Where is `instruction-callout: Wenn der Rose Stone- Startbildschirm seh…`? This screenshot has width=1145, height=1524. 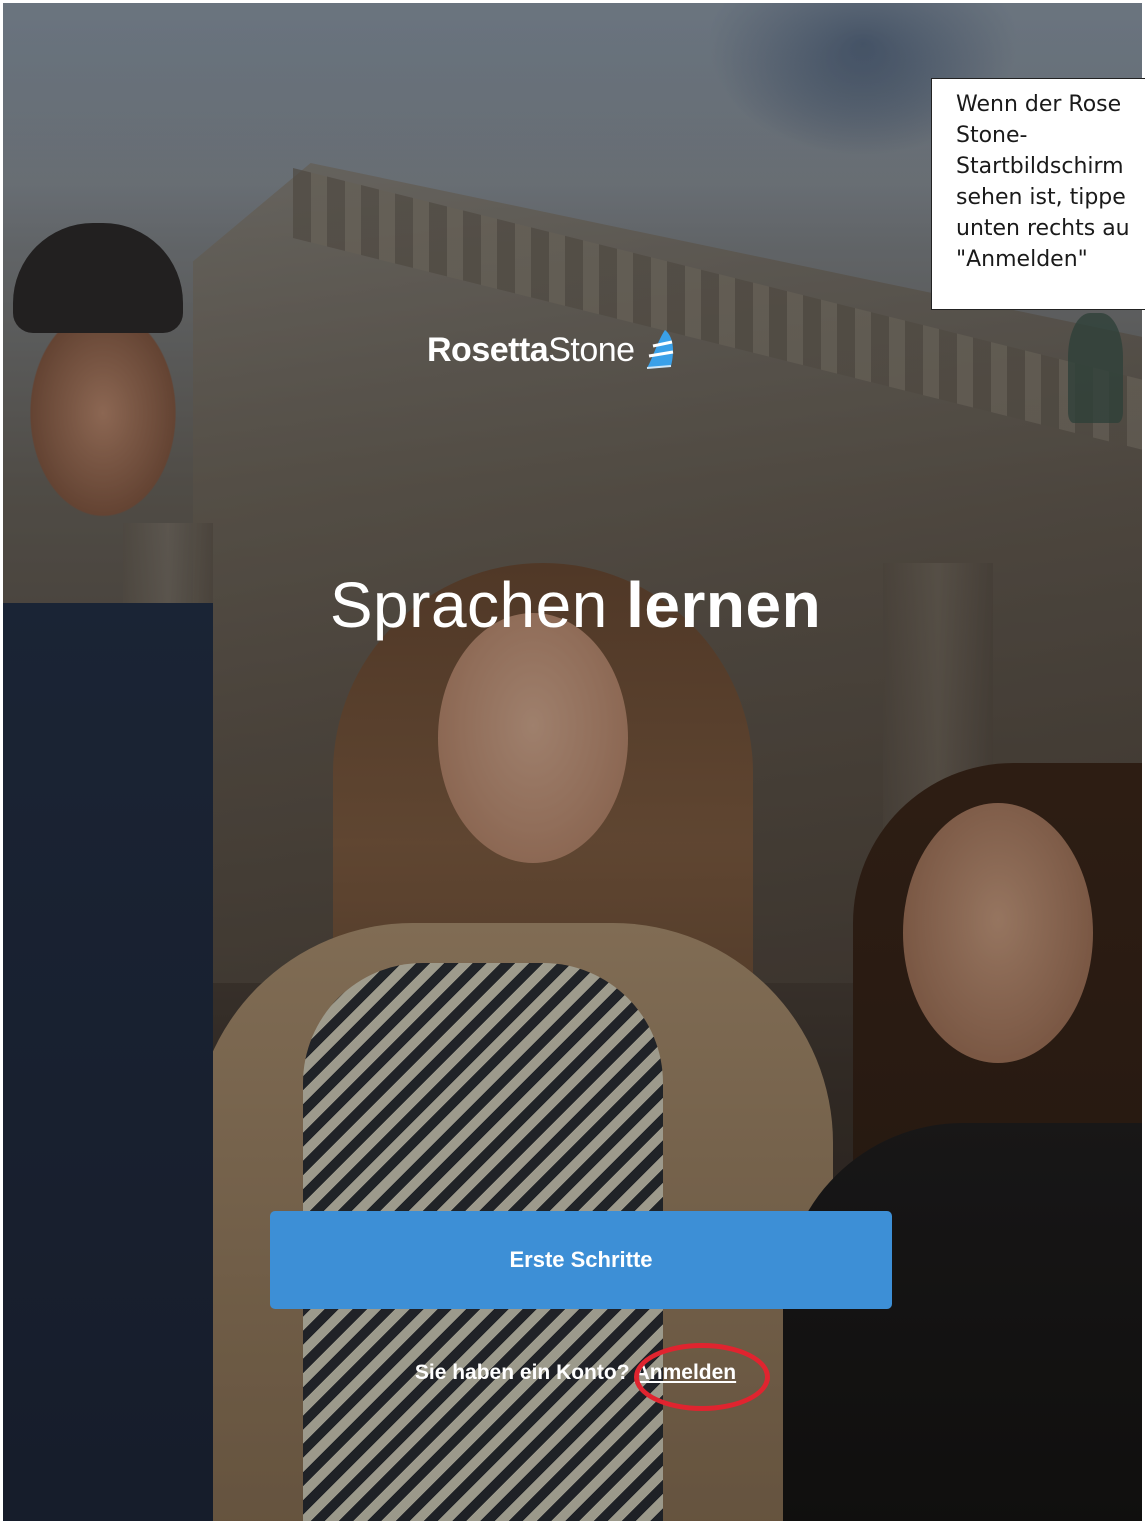 instruction-callout: Wenn der Rose Stone- Startbildschirm seh… is located at coordinates (1038, 194).